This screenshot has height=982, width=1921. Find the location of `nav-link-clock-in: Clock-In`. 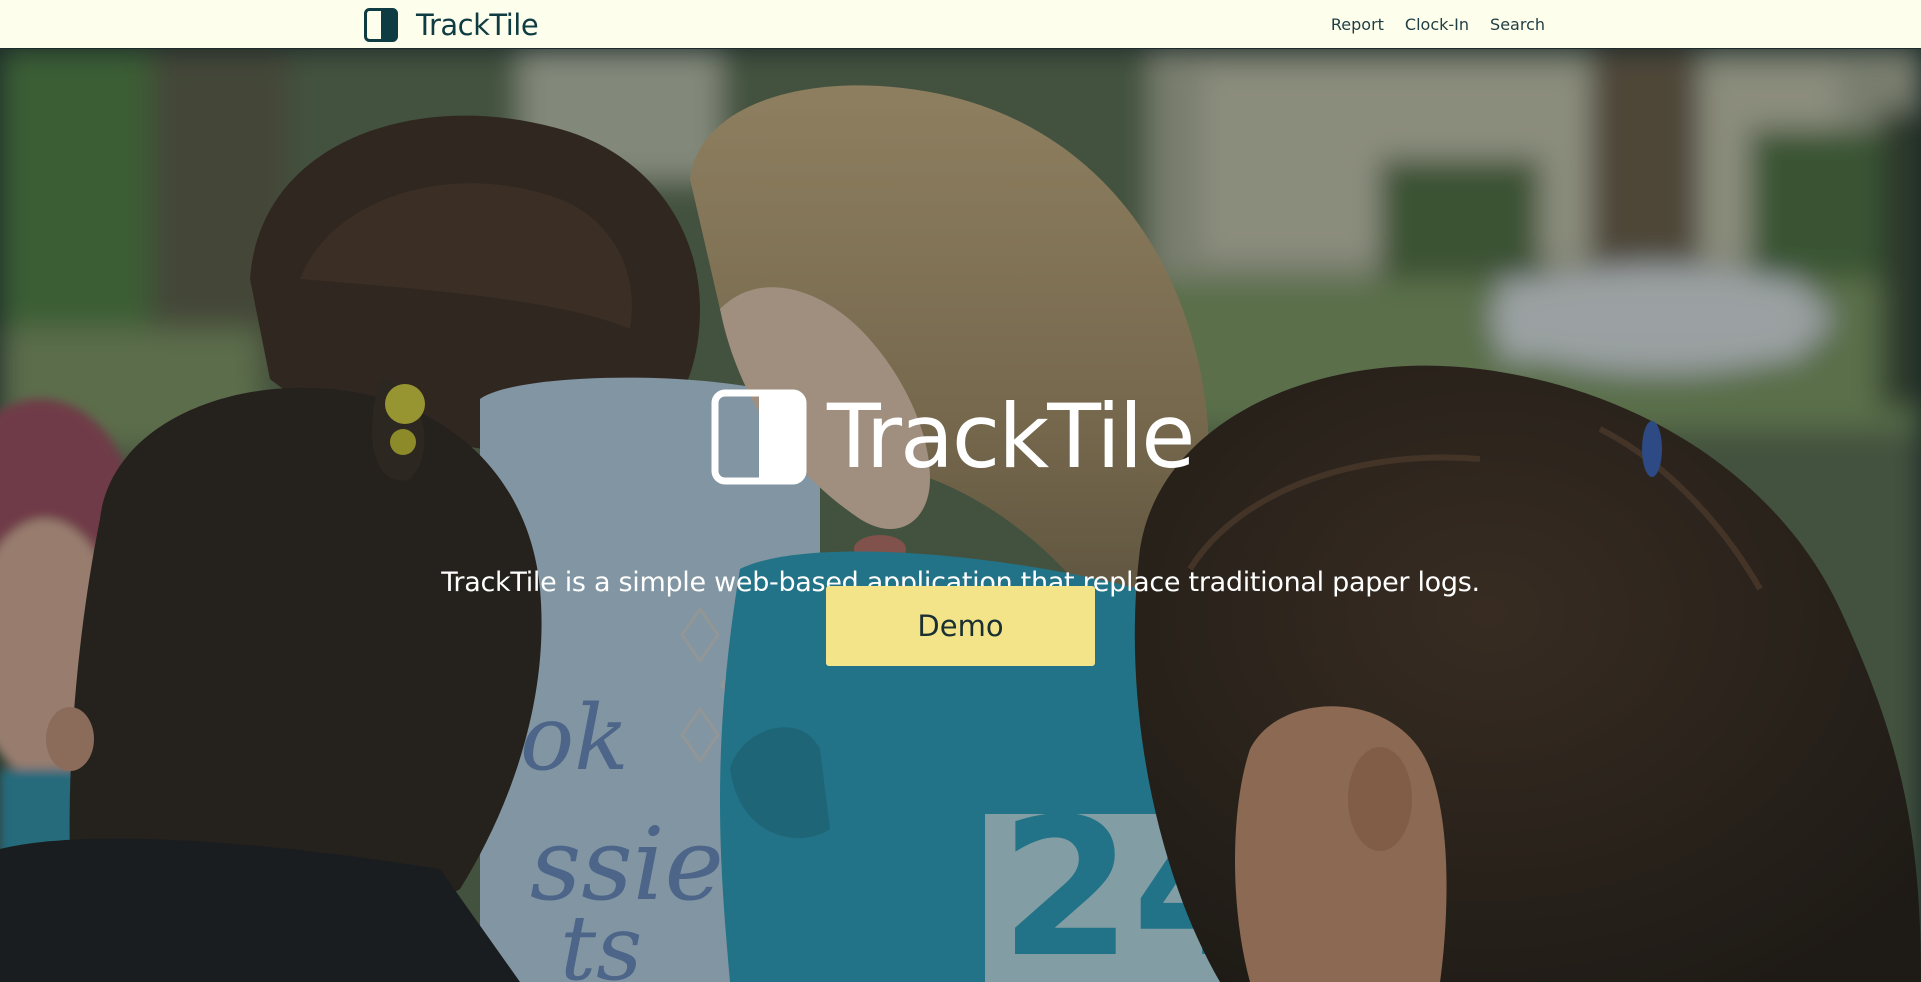

nav-link-clock-in: Clock-In is located at coordinates (1437, 24).